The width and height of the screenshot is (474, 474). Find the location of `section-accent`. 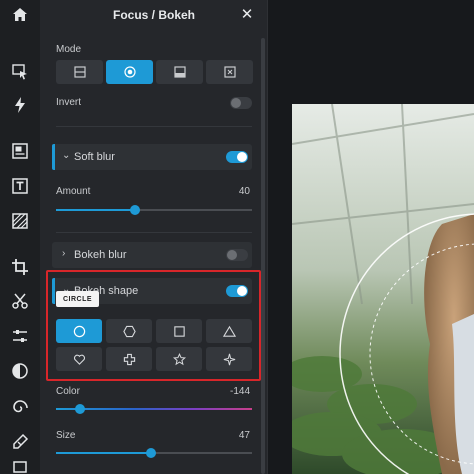

section-accent is located at coordinates (53, 157).